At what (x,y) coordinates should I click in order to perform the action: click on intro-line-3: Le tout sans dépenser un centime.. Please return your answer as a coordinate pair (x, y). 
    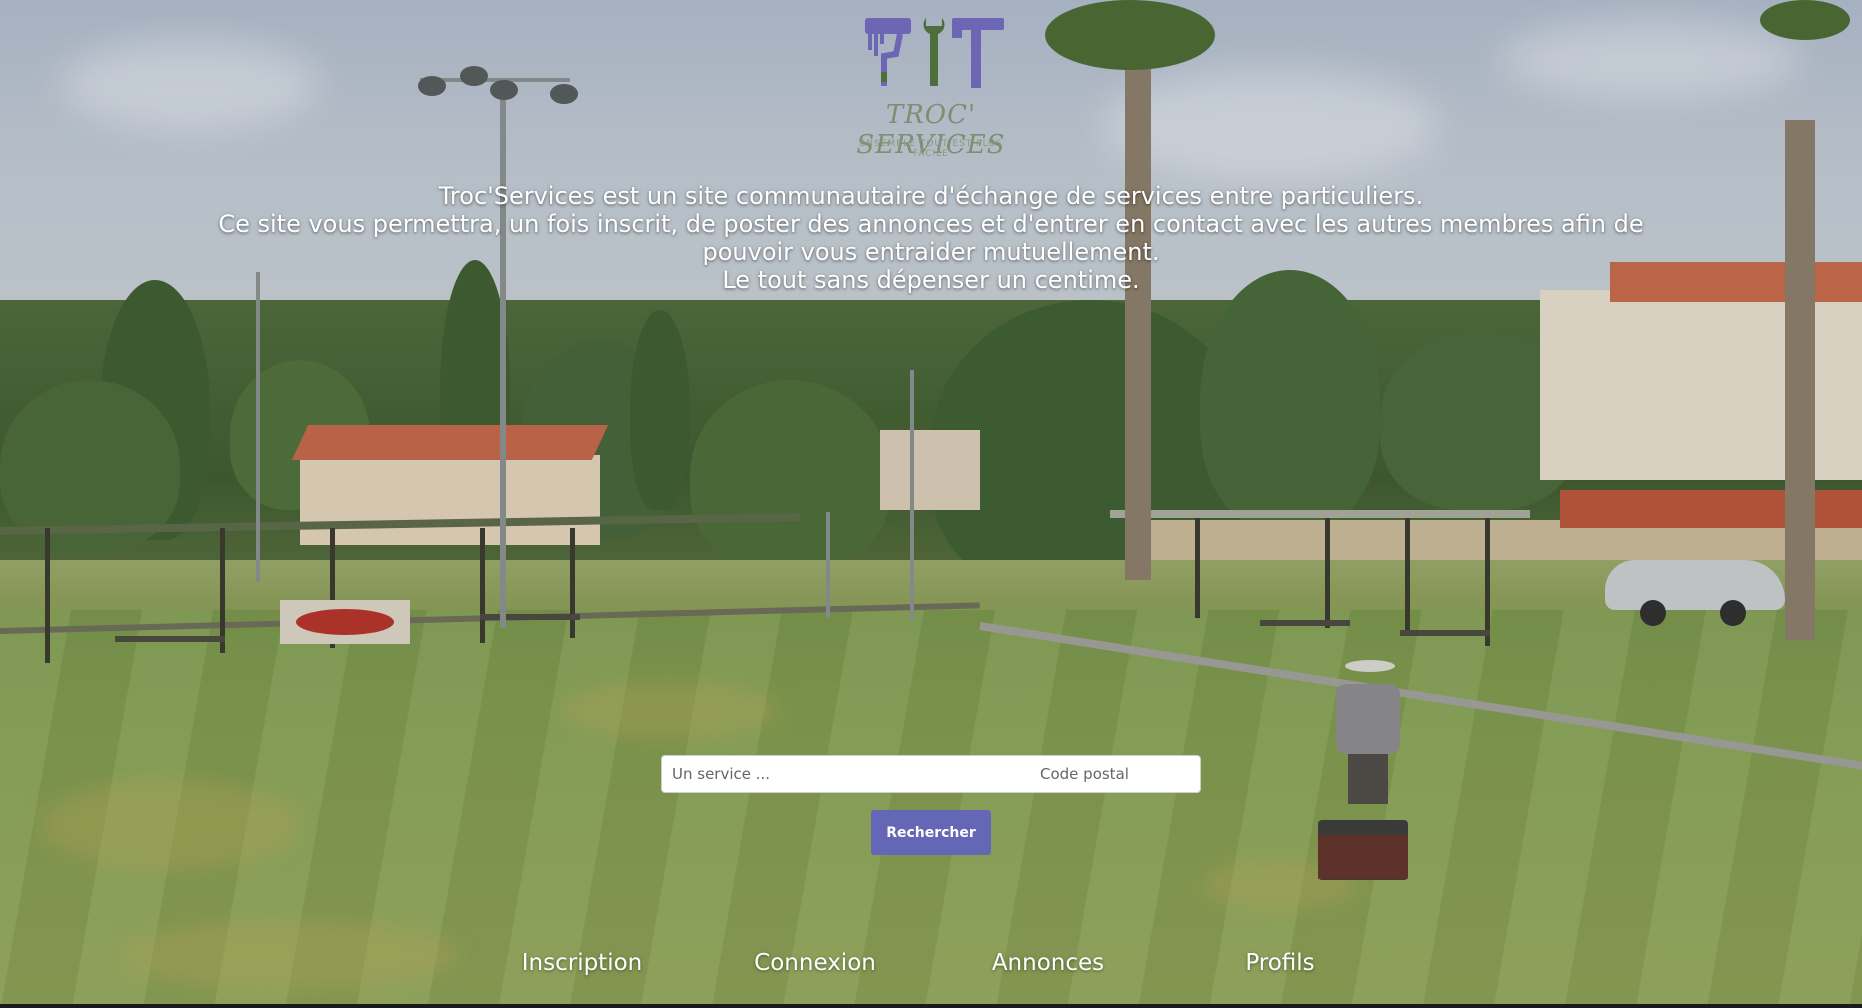
    Looking at the image, I should click on (931, 280).